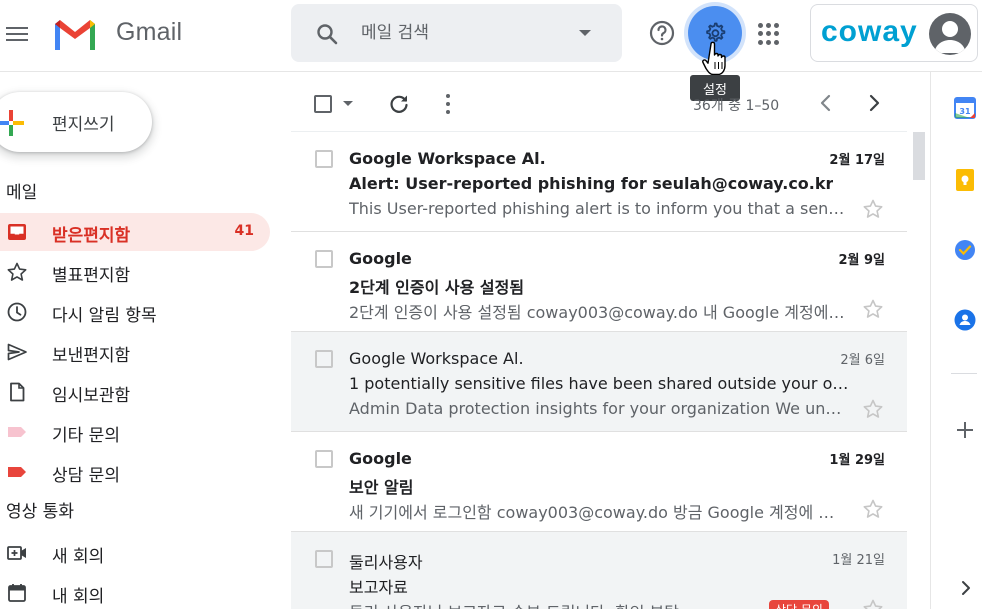  What do you see at coordinates (399, 104) in the screenshot?
I see `refresh-icon` at bounding box center [399, 104].